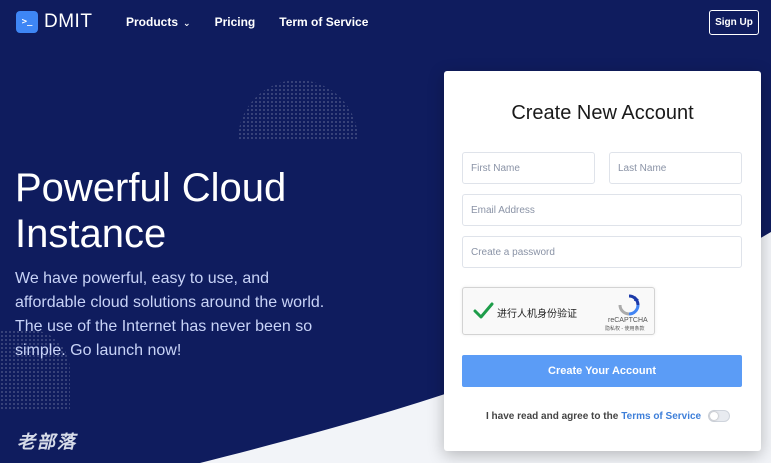 The image size is (771, 463). I want to click on password-input, so click(602, 252).